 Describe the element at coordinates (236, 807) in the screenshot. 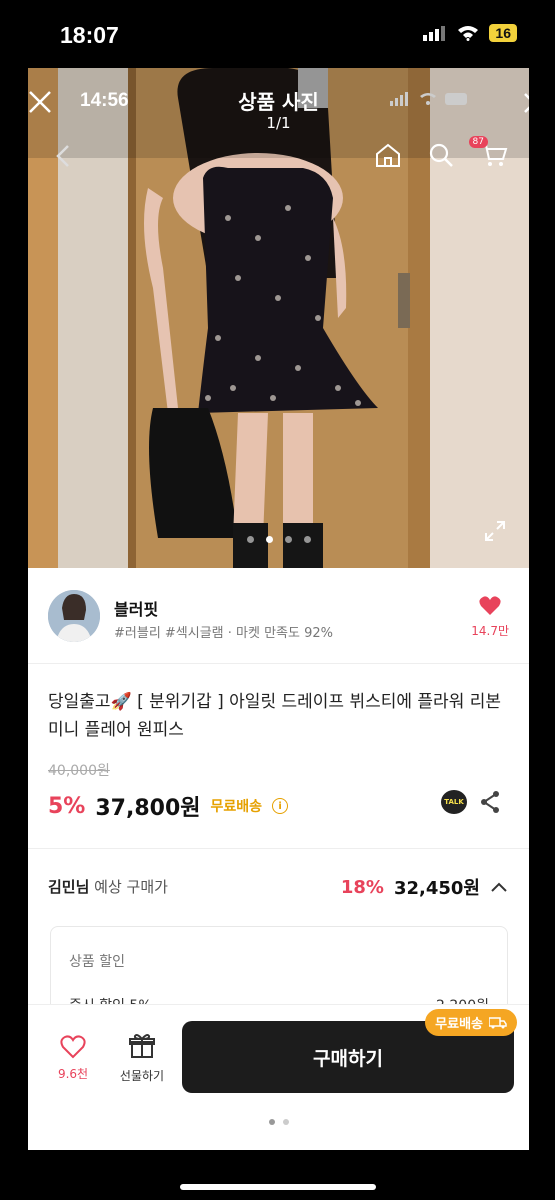

I see `free-shipping-label: 무료배송` at that location.